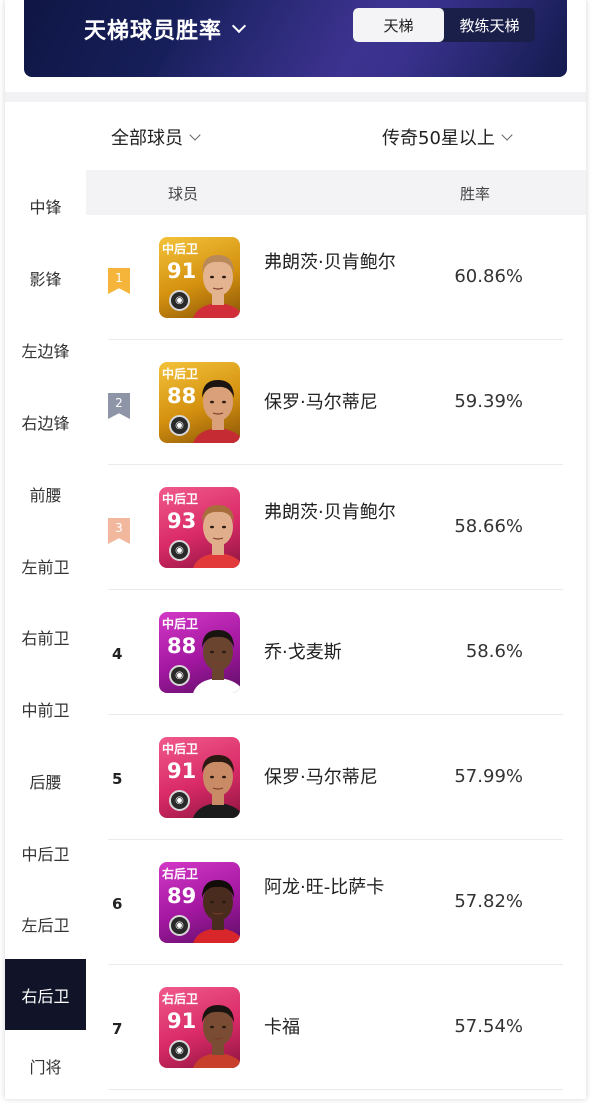  What do you see at coordinates (183, 194) in the screenshot?
I see `column-header-player: 球员` at bounding box center [183, 194].